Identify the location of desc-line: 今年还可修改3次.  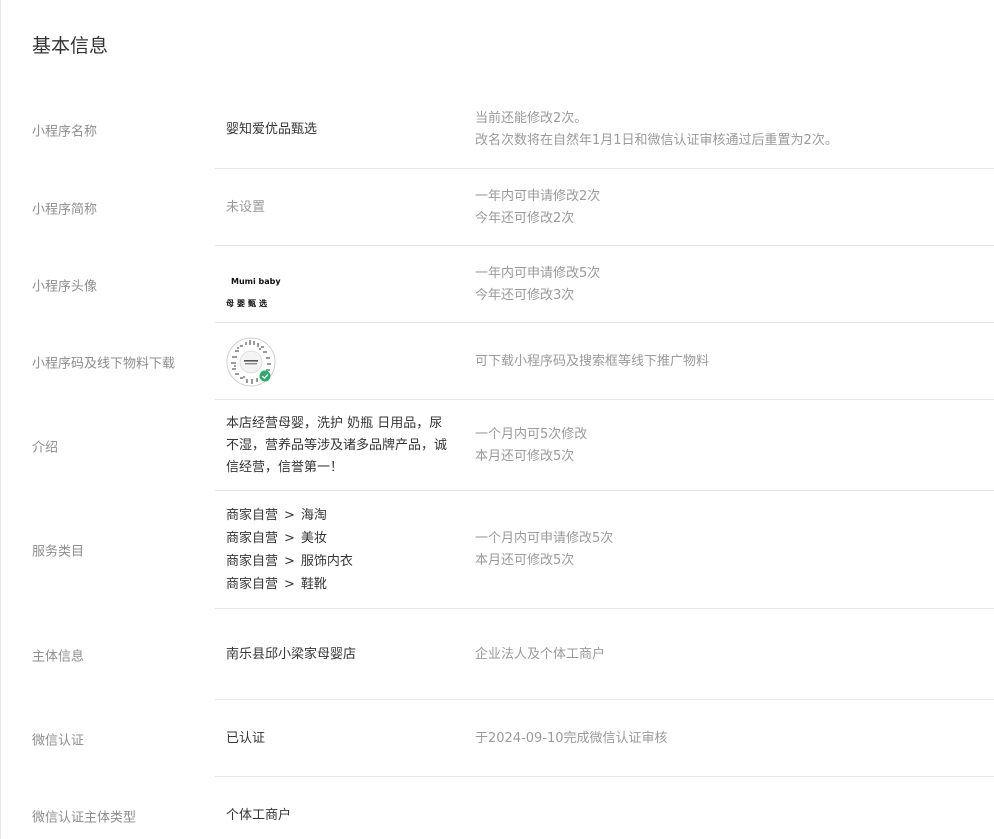
(525, 295).